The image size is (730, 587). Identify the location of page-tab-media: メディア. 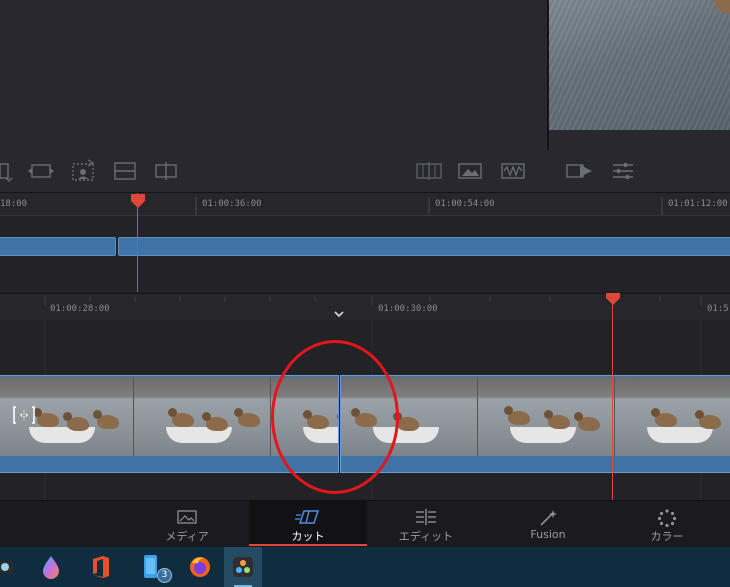
(187, 523).